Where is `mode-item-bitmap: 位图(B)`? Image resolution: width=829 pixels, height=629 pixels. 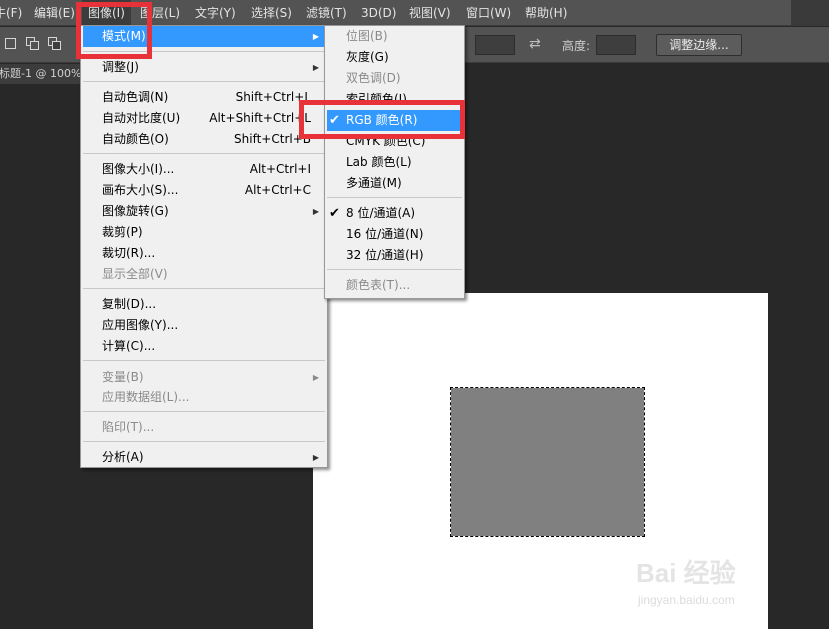
mode-item-bitmap: 位图(B) is located at coordinates (394, 36).